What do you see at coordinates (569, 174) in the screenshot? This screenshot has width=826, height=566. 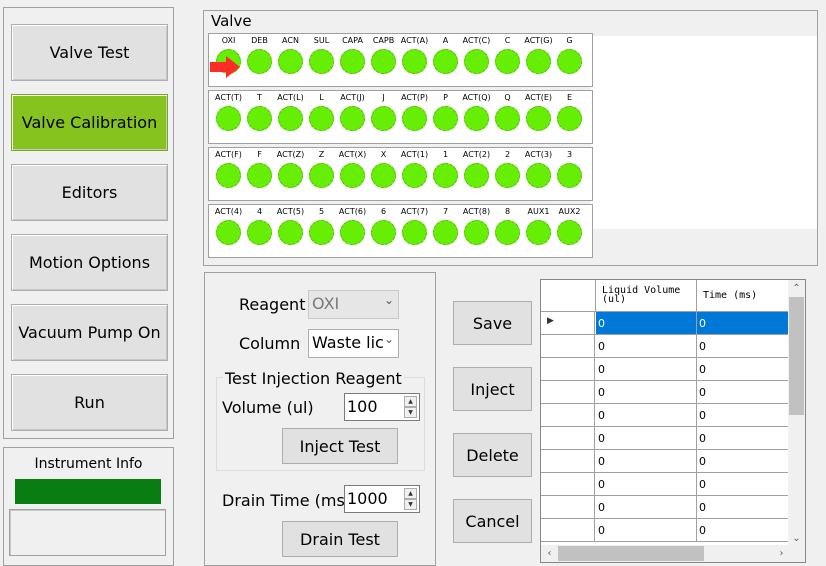 I see `valve-cell: 3` at bounding box center [569, 174].